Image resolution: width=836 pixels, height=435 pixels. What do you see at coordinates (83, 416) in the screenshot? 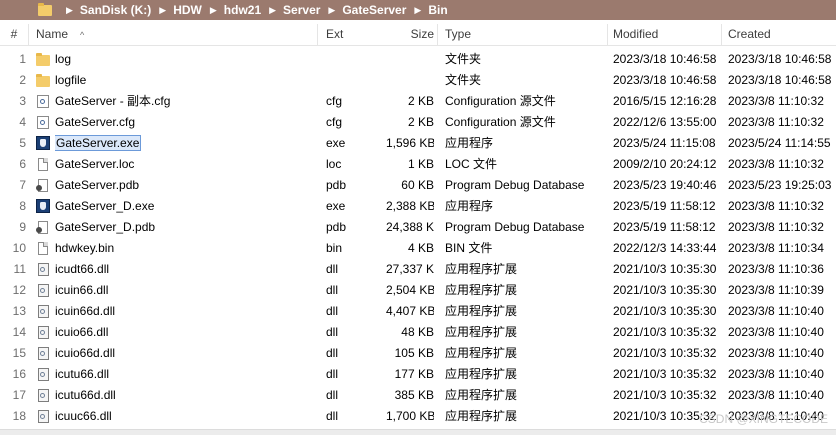
I see `file-name: icuuc66.dll` at bounding box center [83, 416].